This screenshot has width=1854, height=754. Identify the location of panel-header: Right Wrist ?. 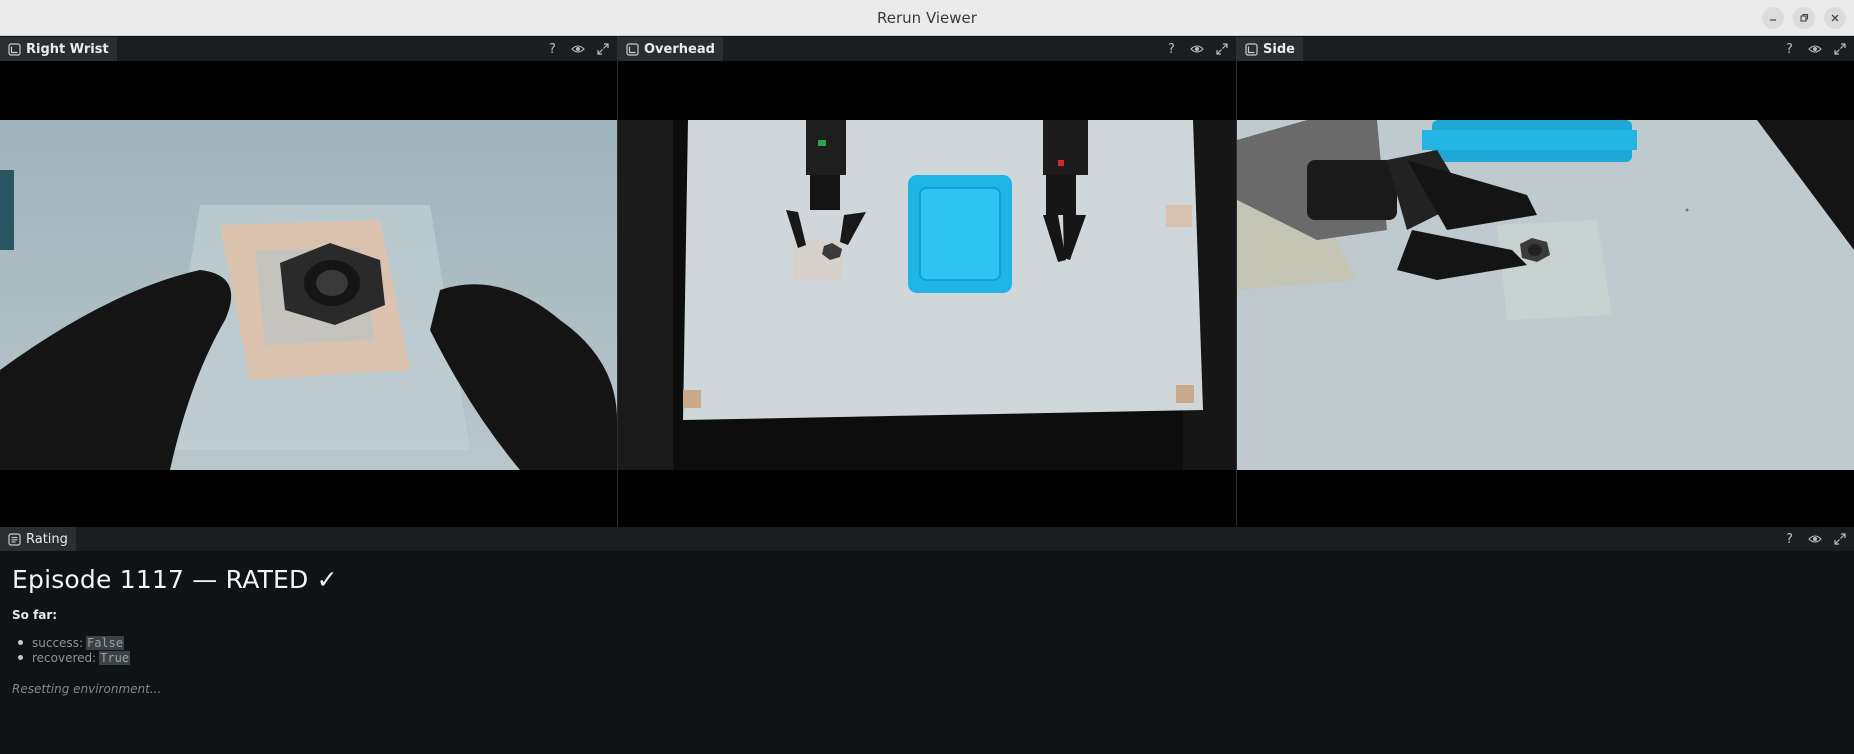
(308, 49).